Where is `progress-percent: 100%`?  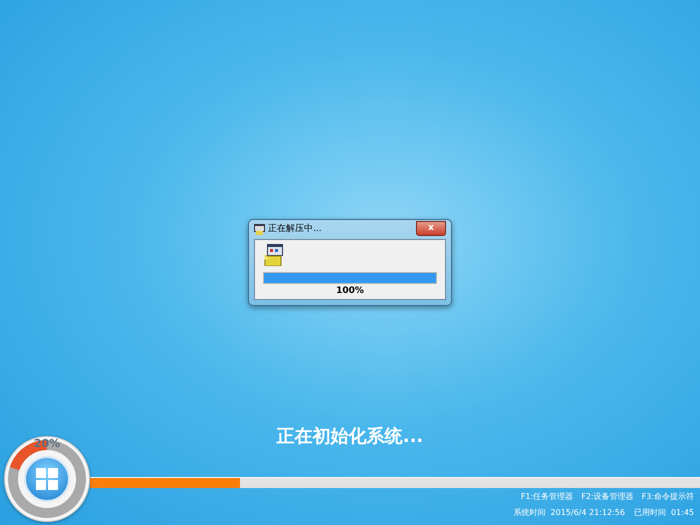
progress-percent: 100% is located at coordinates (350, 291).